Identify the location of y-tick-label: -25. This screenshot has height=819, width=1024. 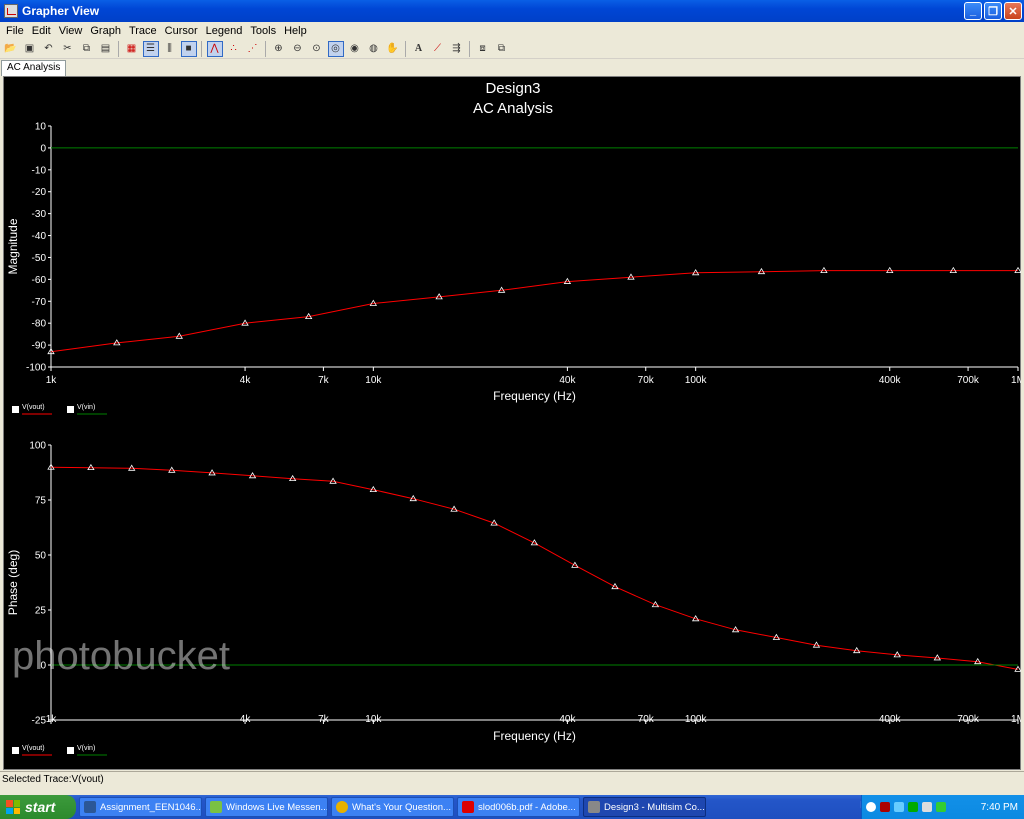
(39, 721).